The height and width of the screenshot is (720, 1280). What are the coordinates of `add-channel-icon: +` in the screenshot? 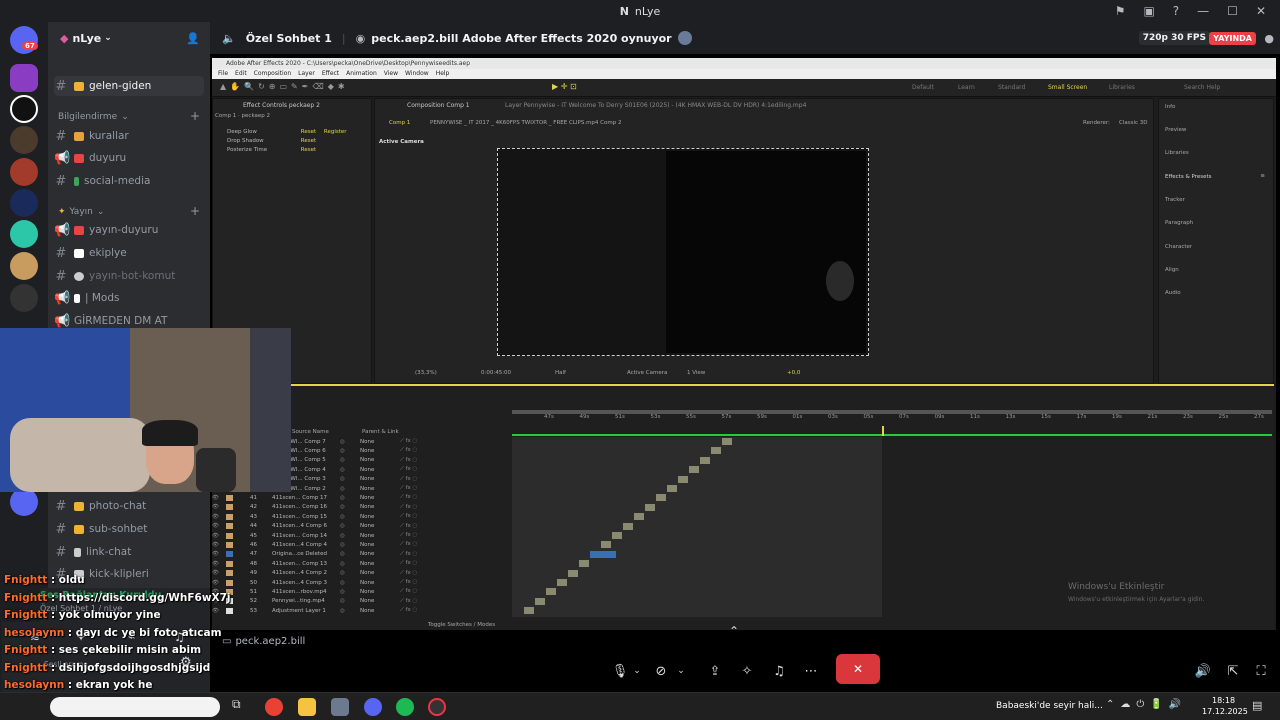 It's located at (195, 211).